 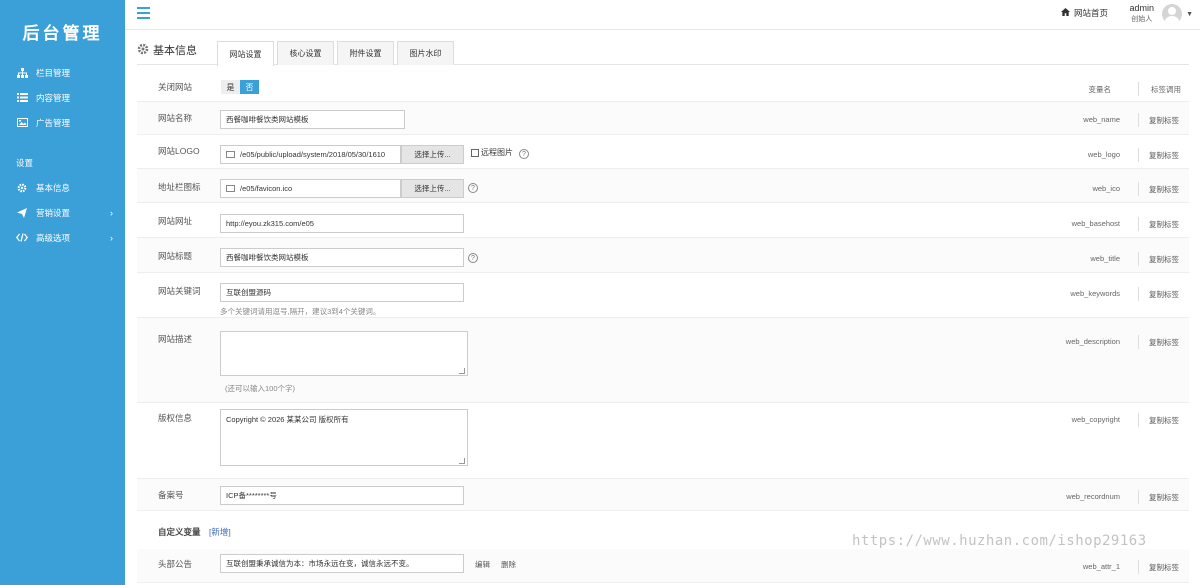 I want to click on tab-site-settings: 网站设置, so click(x=245, y=53).